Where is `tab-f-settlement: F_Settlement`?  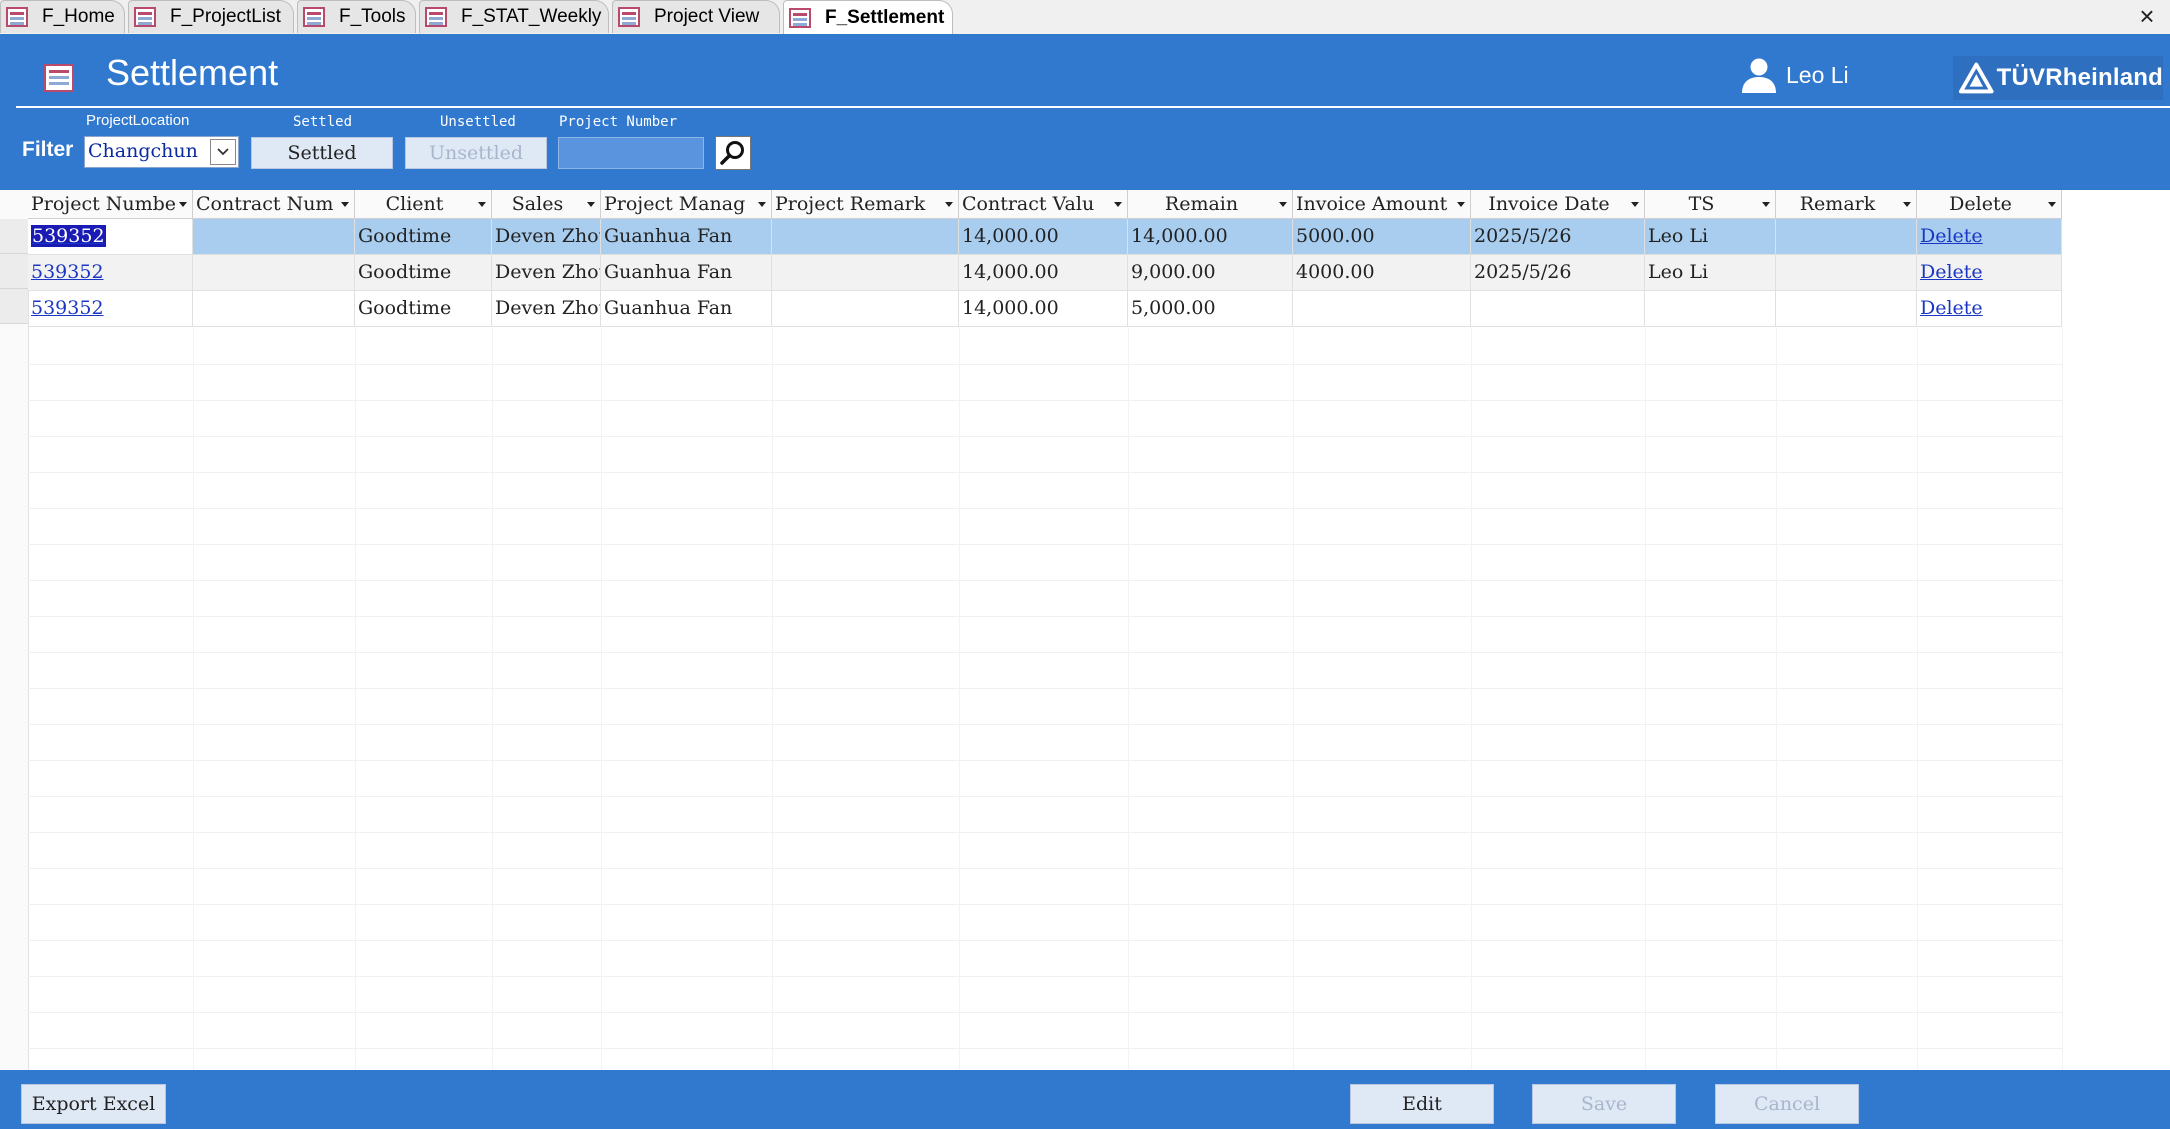
tab-f-settlement: F_Settlement is located at coordinates (868, 17).